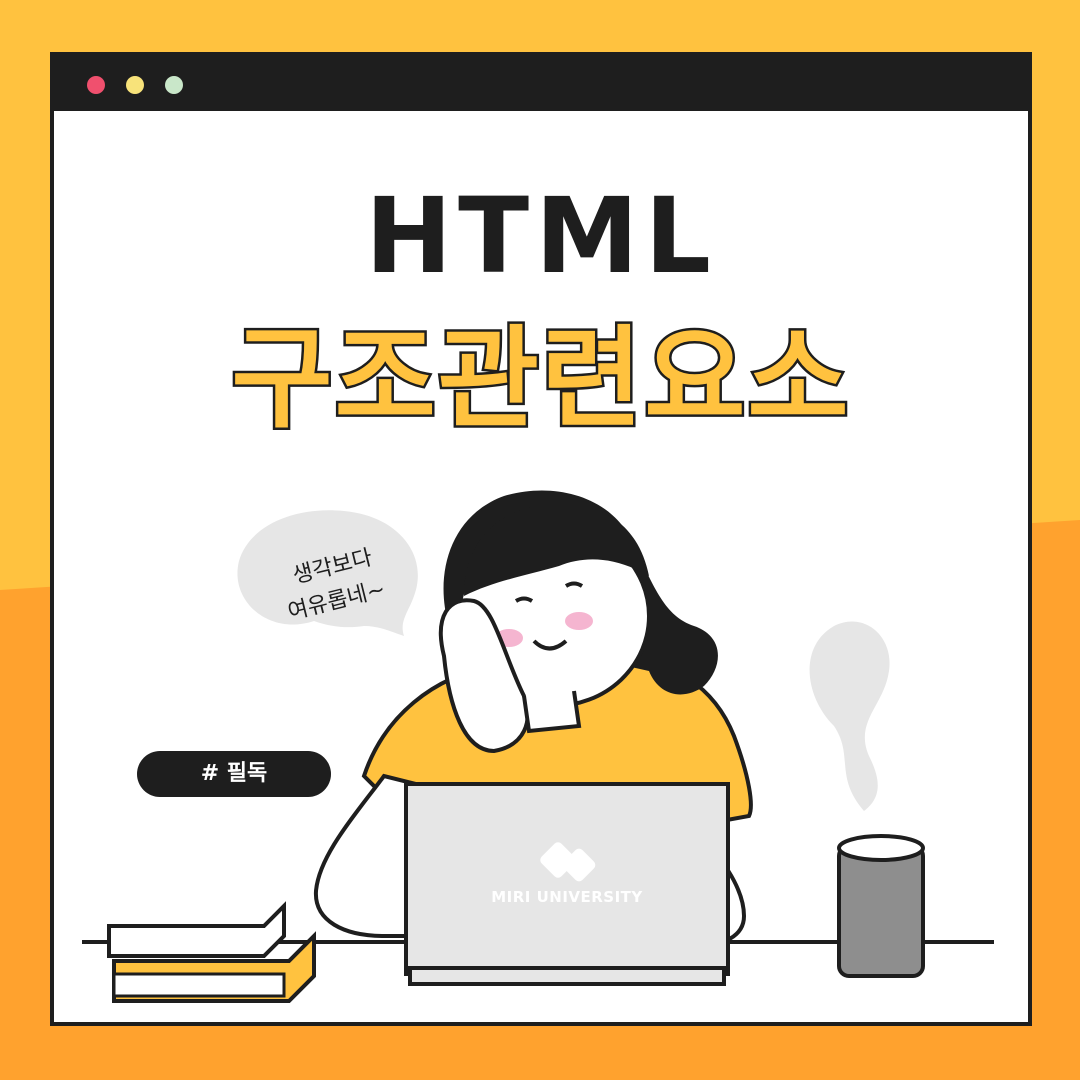  What do you see at coordinates (327, 573) in the screenshot?
I see `speech-bubble: 생각보다 여유롭네~` at bounding box center [327, 573].